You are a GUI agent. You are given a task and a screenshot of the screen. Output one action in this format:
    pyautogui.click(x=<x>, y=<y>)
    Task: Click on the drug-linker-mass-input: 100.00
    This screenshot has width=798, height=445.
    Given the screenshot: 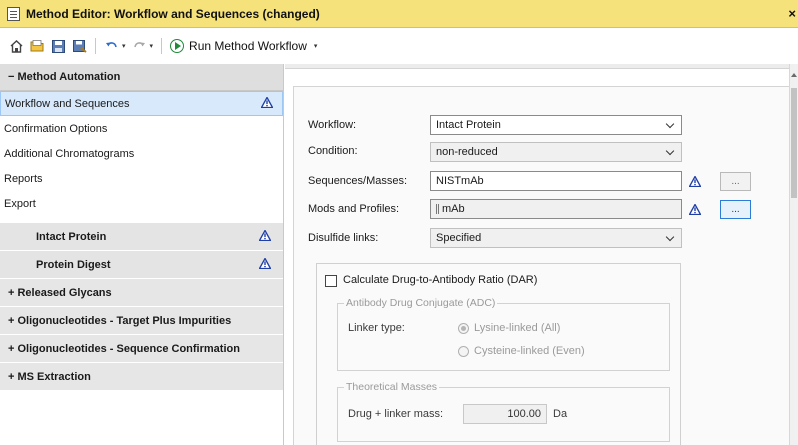 What is the action you would take?
    pyautogui.click(x=505, y=414)
    